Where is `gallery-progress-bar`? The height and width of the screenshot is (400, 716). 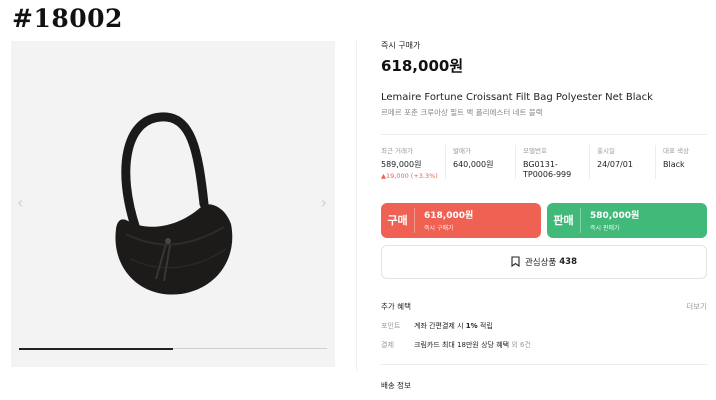 gallery-progress-bar is located at coordinates (173, 348).